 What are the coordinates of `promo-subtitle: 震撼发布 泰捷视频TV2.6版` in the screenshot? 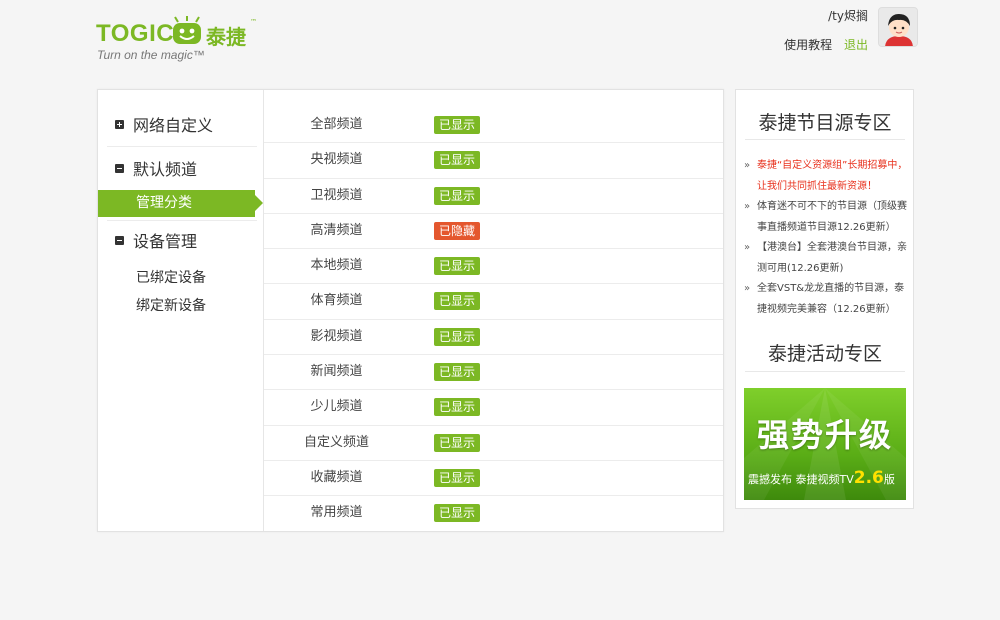 It's located at (821, 478).